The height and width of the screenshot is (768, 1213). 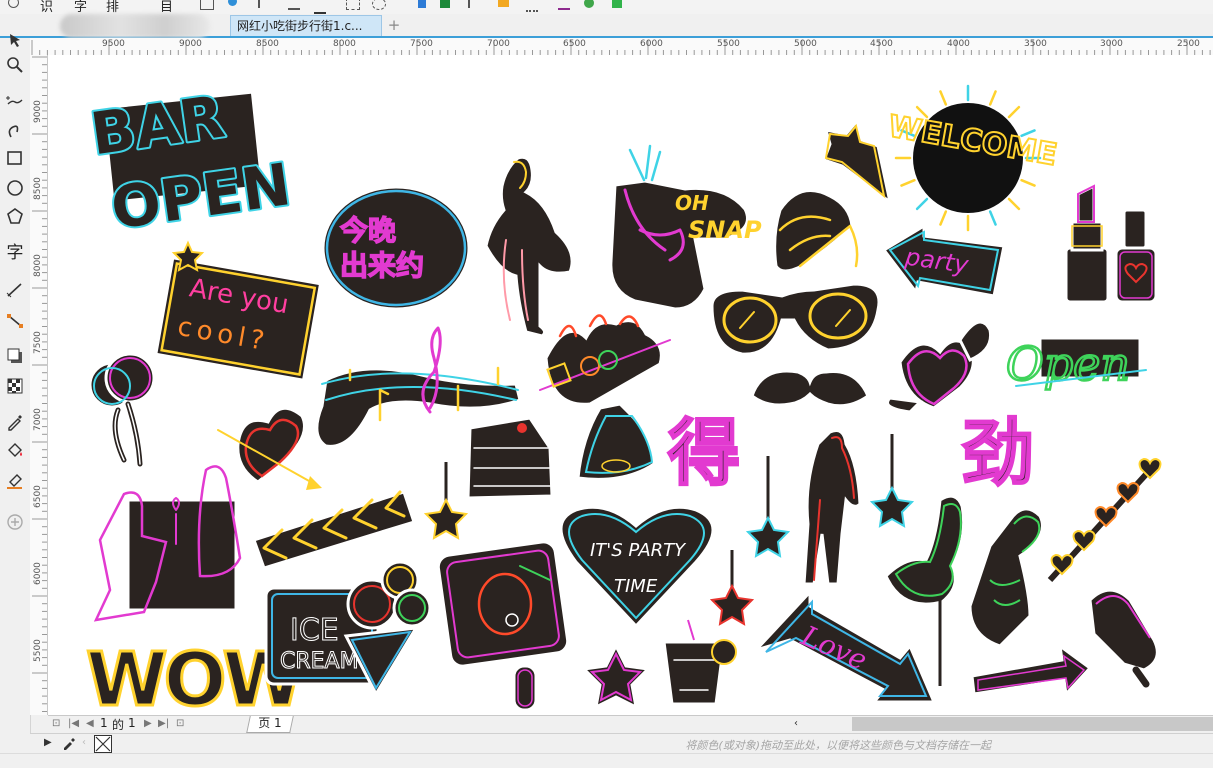 I want to click on palette-arrow-icon: ▶, so click(x=48, y=742).